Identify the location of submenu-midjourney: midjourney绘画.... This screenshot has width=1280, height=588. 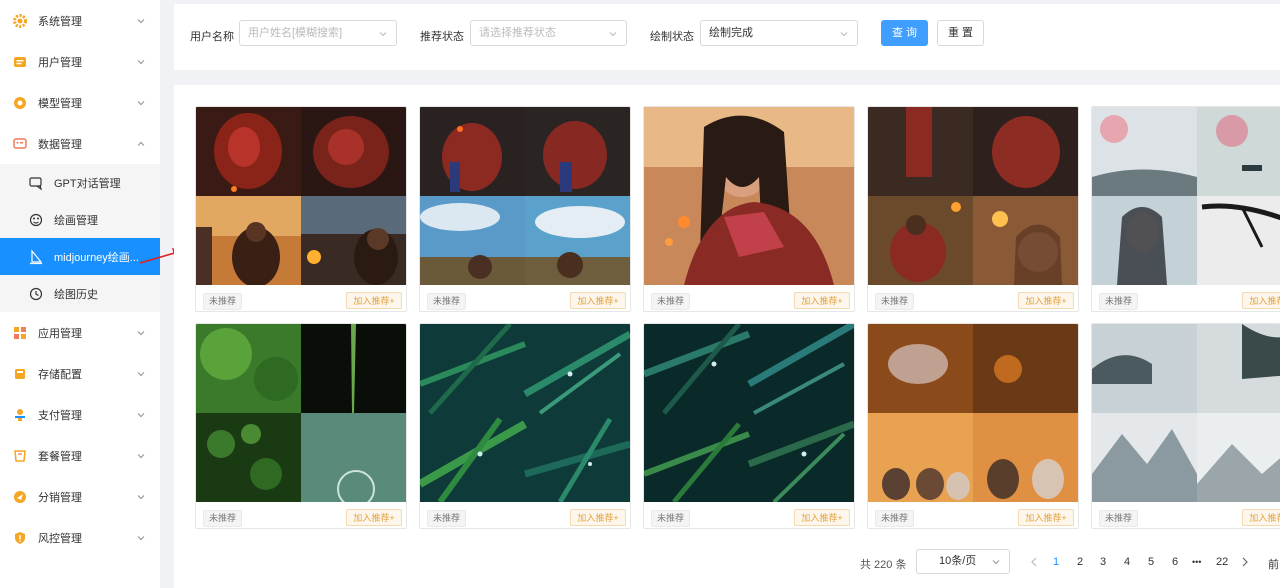
(80, 256).